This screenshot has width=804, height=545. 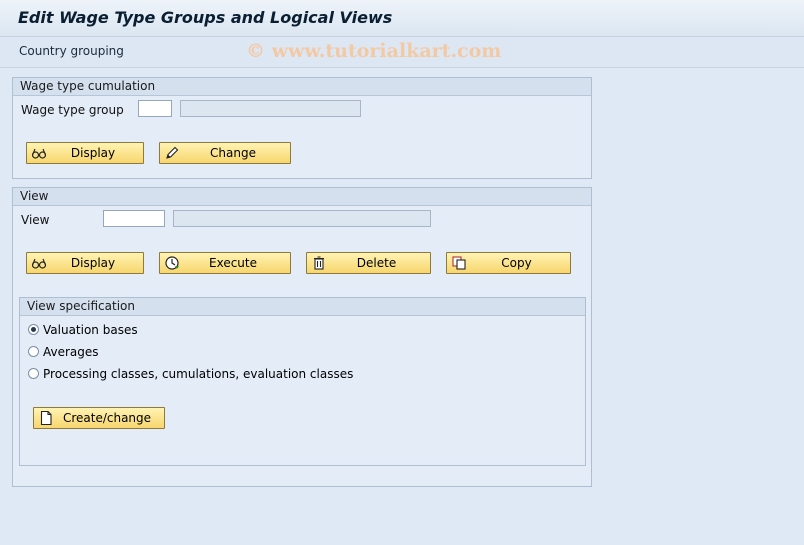 I want to click on execute-view-button: Execute, so click(x=225, y=263).